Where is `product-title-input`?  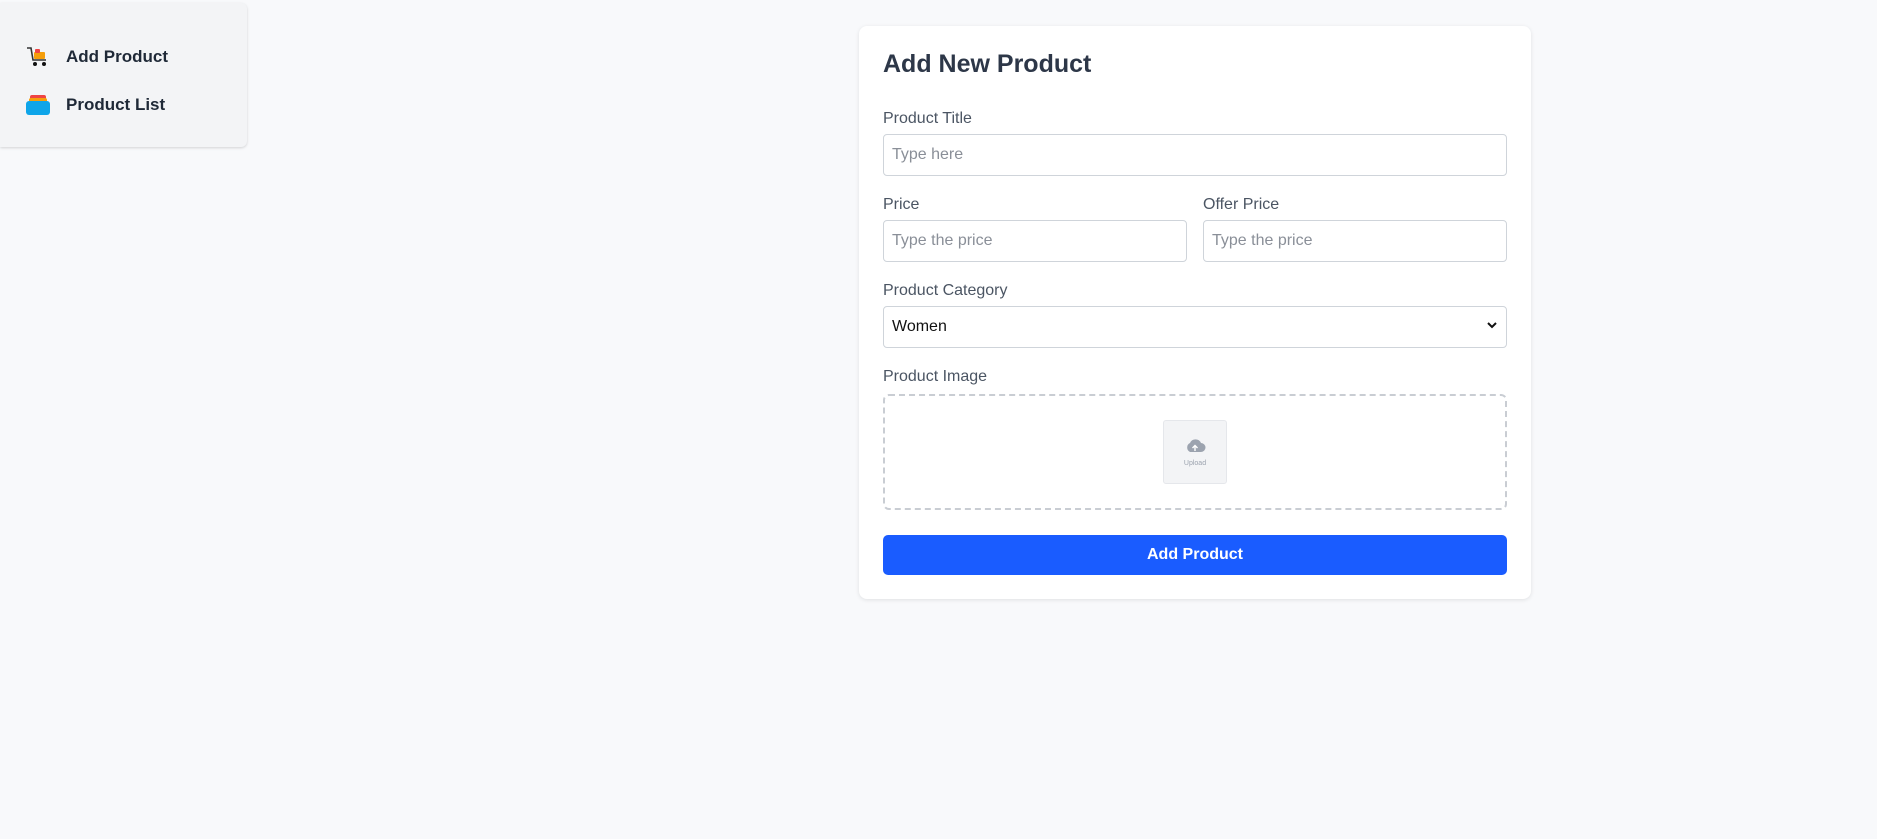 product-title-input is located at coordinates (1195, 155).